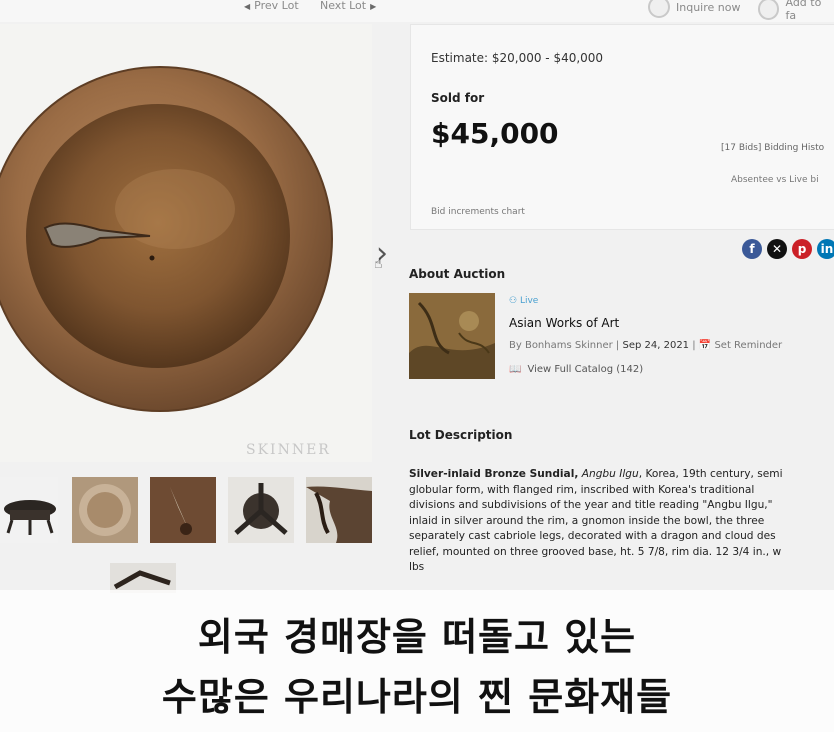  I want to click on thumbnail-4-image, so click(261, 510).